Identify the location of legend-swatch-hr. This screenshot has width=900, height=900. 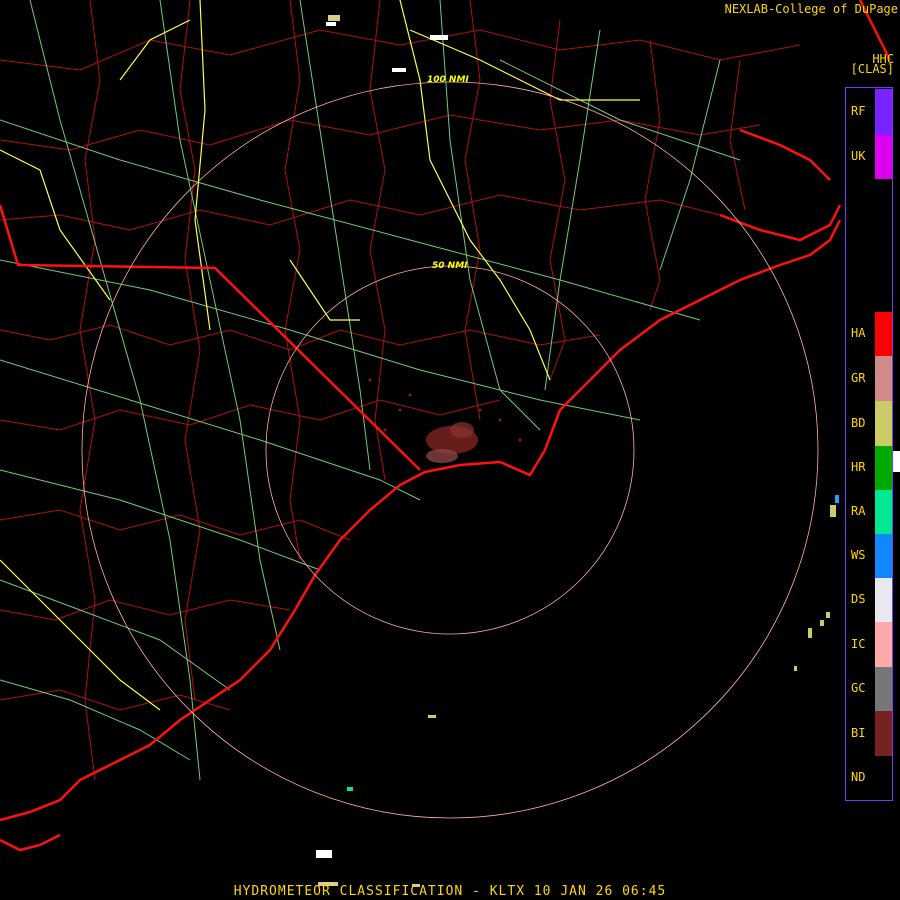
(883, 468).